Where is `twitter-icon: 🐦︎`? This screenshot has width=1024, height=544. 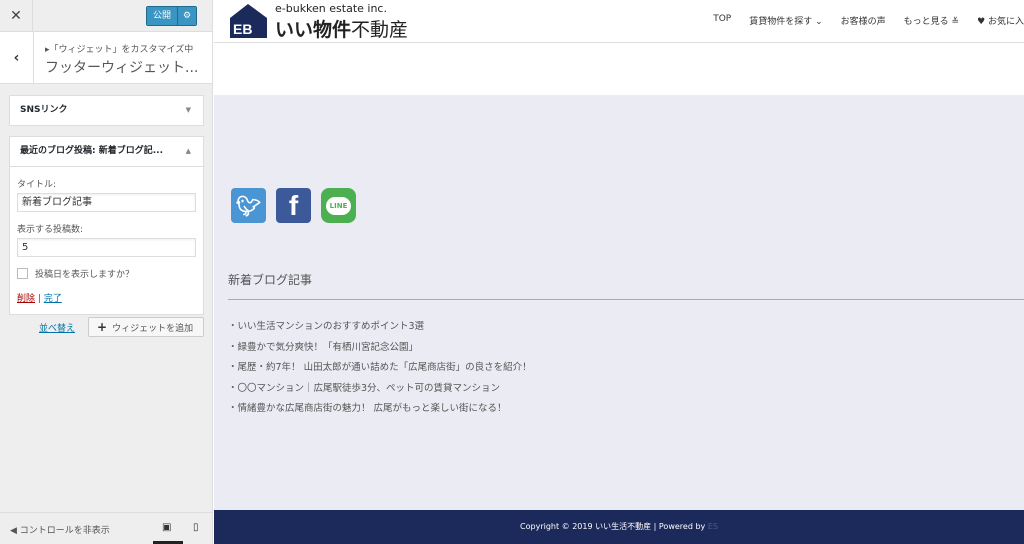
twitter-icon: 🐦︎ is located at coordinates (248, 205).